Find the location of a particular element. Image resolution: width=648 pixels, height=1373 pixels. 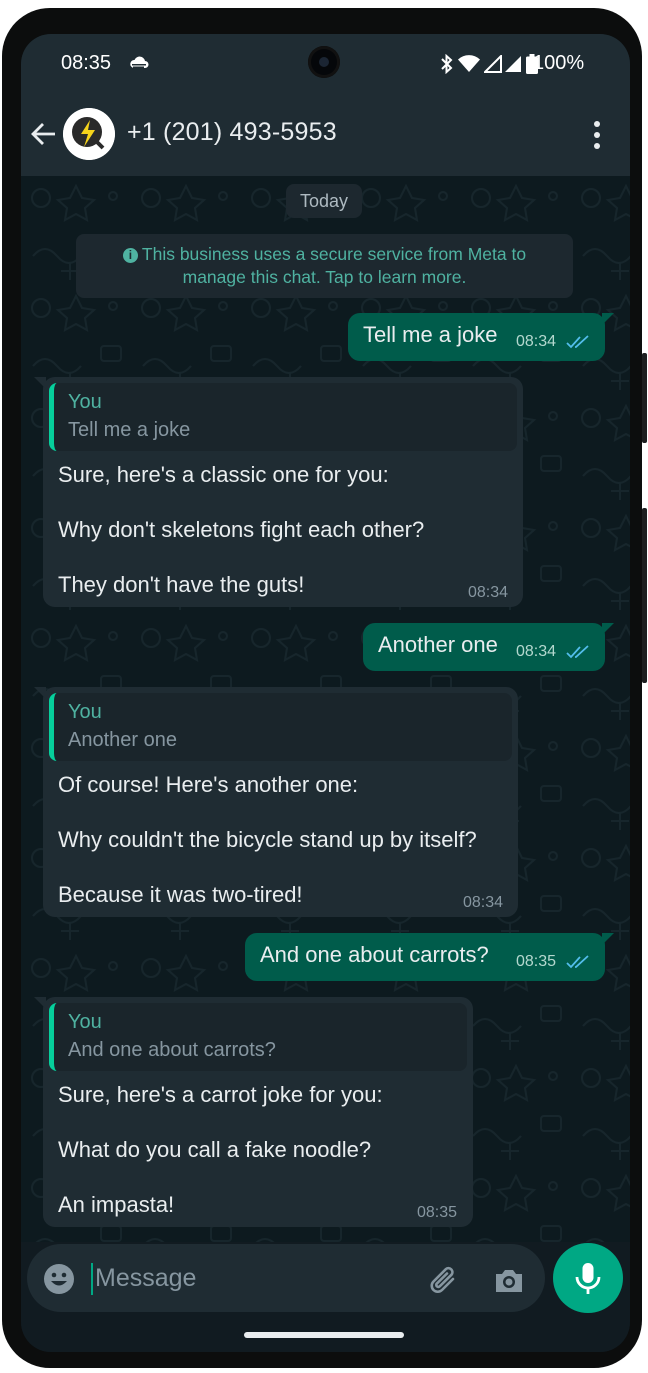

more-options-button is located at coordinates (597, 135).